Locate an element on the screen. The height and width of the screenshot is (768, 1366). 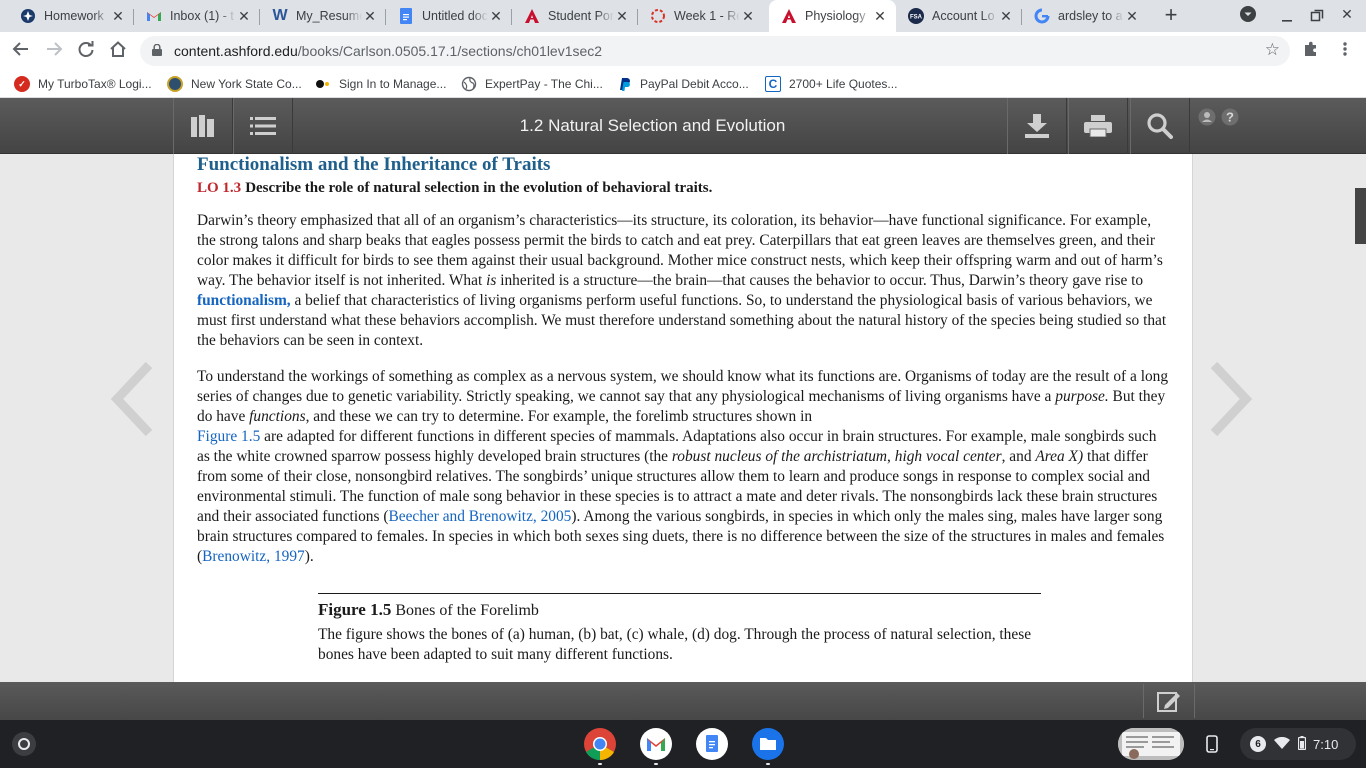
tab-inbox: Inbox (1) - t ✕ is located at coordinates (197, 16).